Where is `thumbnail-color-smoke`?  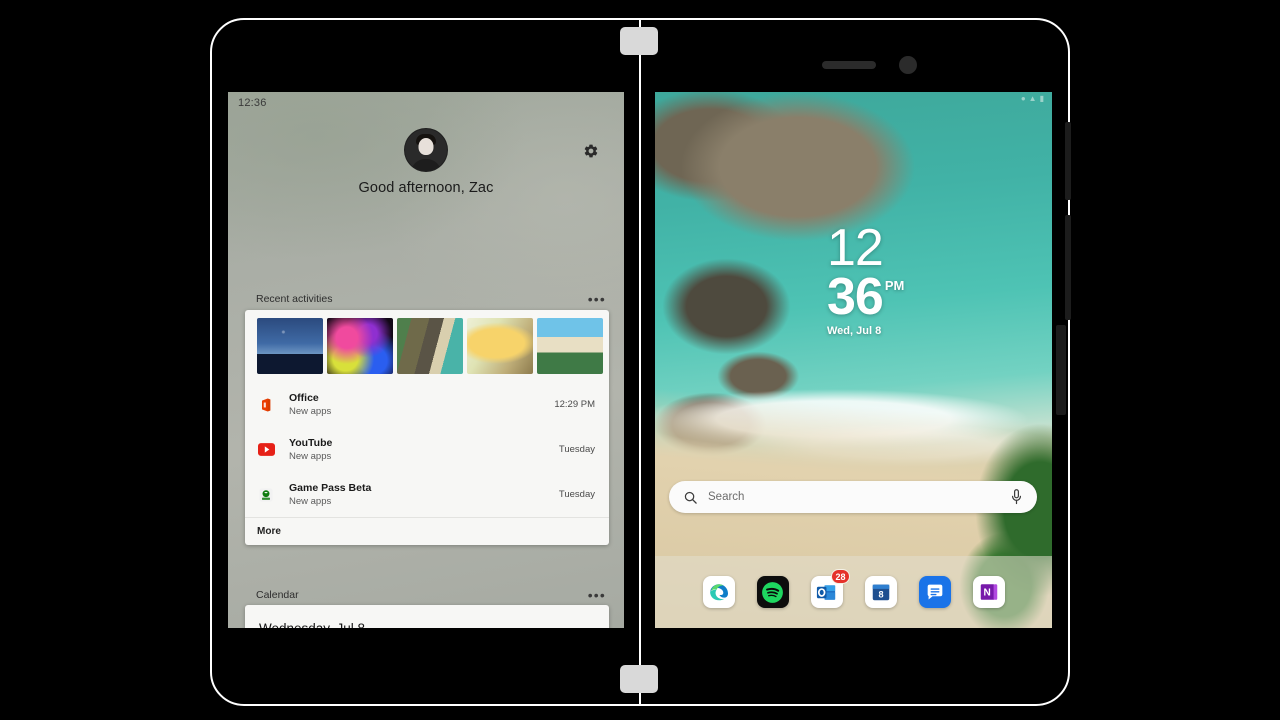
thumbnail-color-smoke is located at coordinates (360, 346).